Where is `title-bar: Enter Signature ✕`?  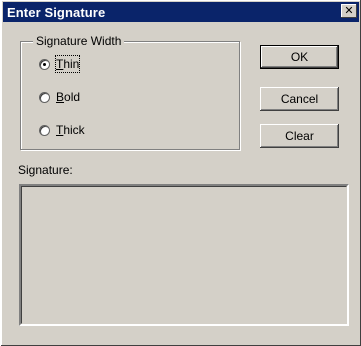
title-bar: Enter Signature ✕ is located at coordinates (181, 12).